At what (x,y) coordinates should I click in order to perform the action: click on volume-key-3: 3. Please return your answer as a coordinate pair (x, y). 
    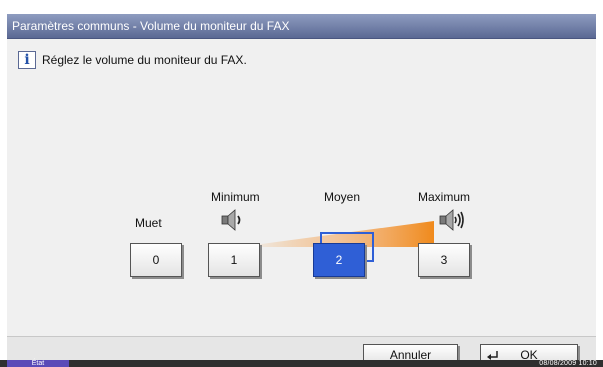
    Looking at the image, I should click on (444, 260).